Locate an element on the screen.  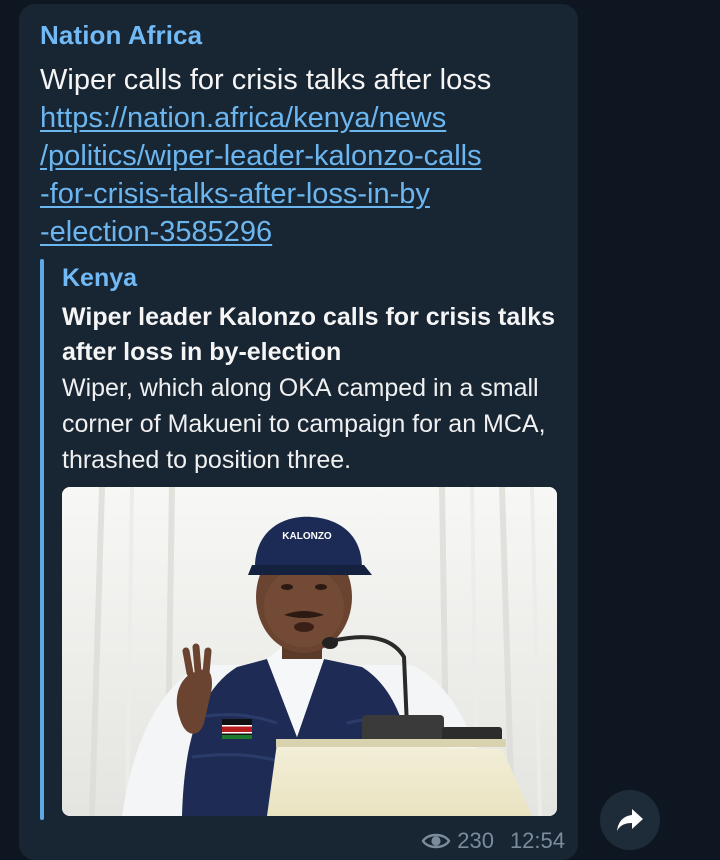
share-button is located at coordinates (630, 820).